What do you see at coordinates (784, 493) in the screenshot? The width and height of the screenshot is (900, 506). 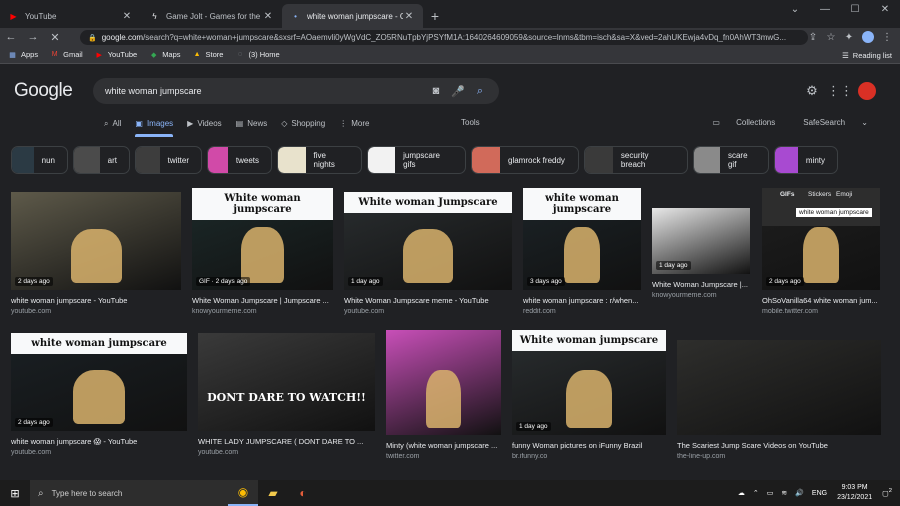 I see `wifi-icon: ≋` at bounding box center [784, 493].